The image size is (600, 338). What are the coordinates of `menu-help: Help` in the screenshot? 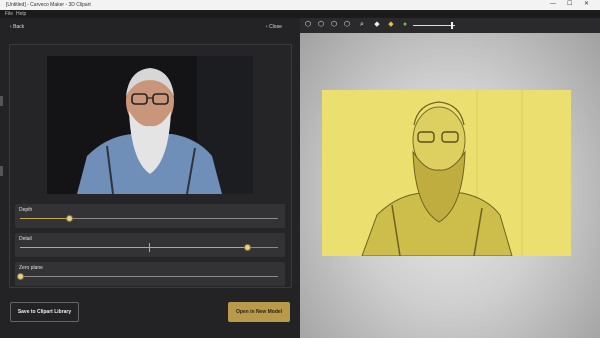 It's located at (21, 14).